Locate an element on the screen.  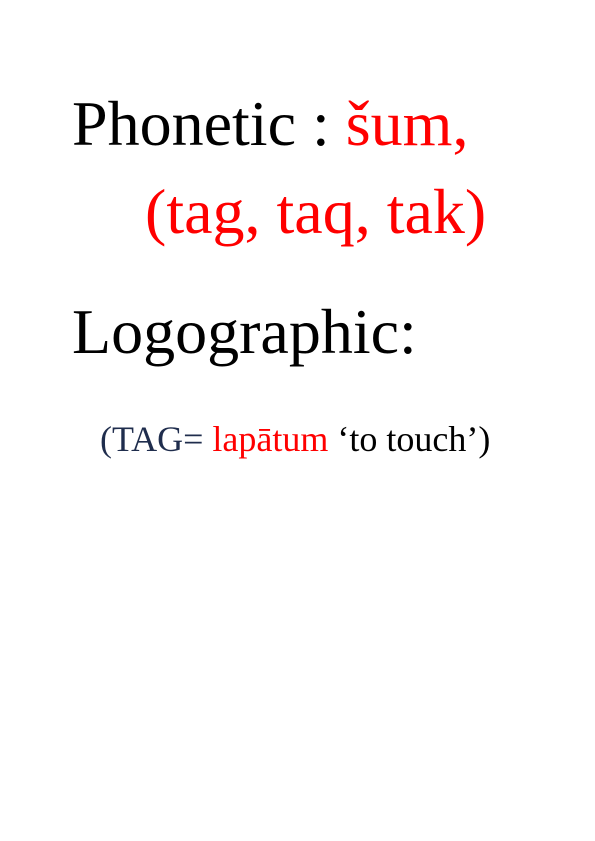
phonetic-row: Phonetic : šum, is located at coordinates (270, 124).